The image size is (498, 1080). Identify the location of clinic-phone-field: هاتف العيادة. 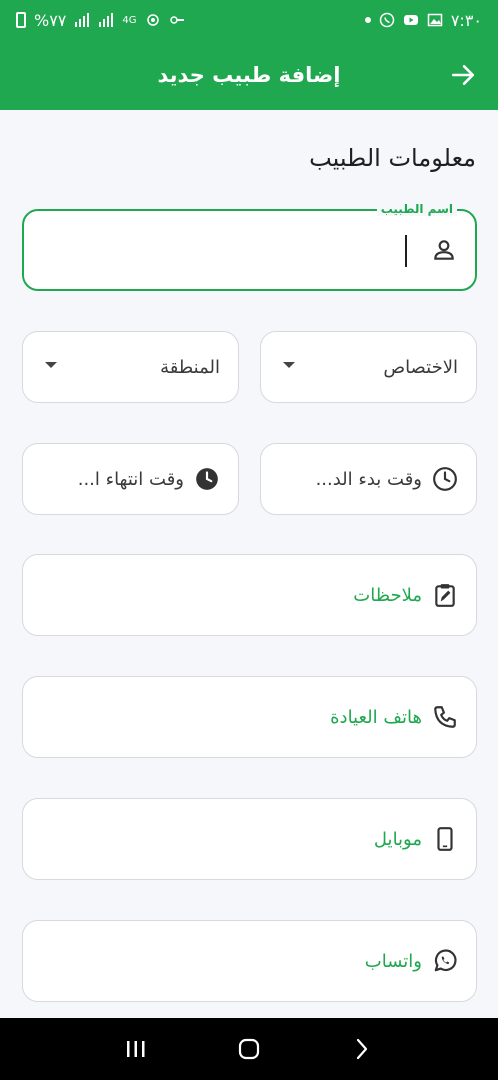
(249, 717).